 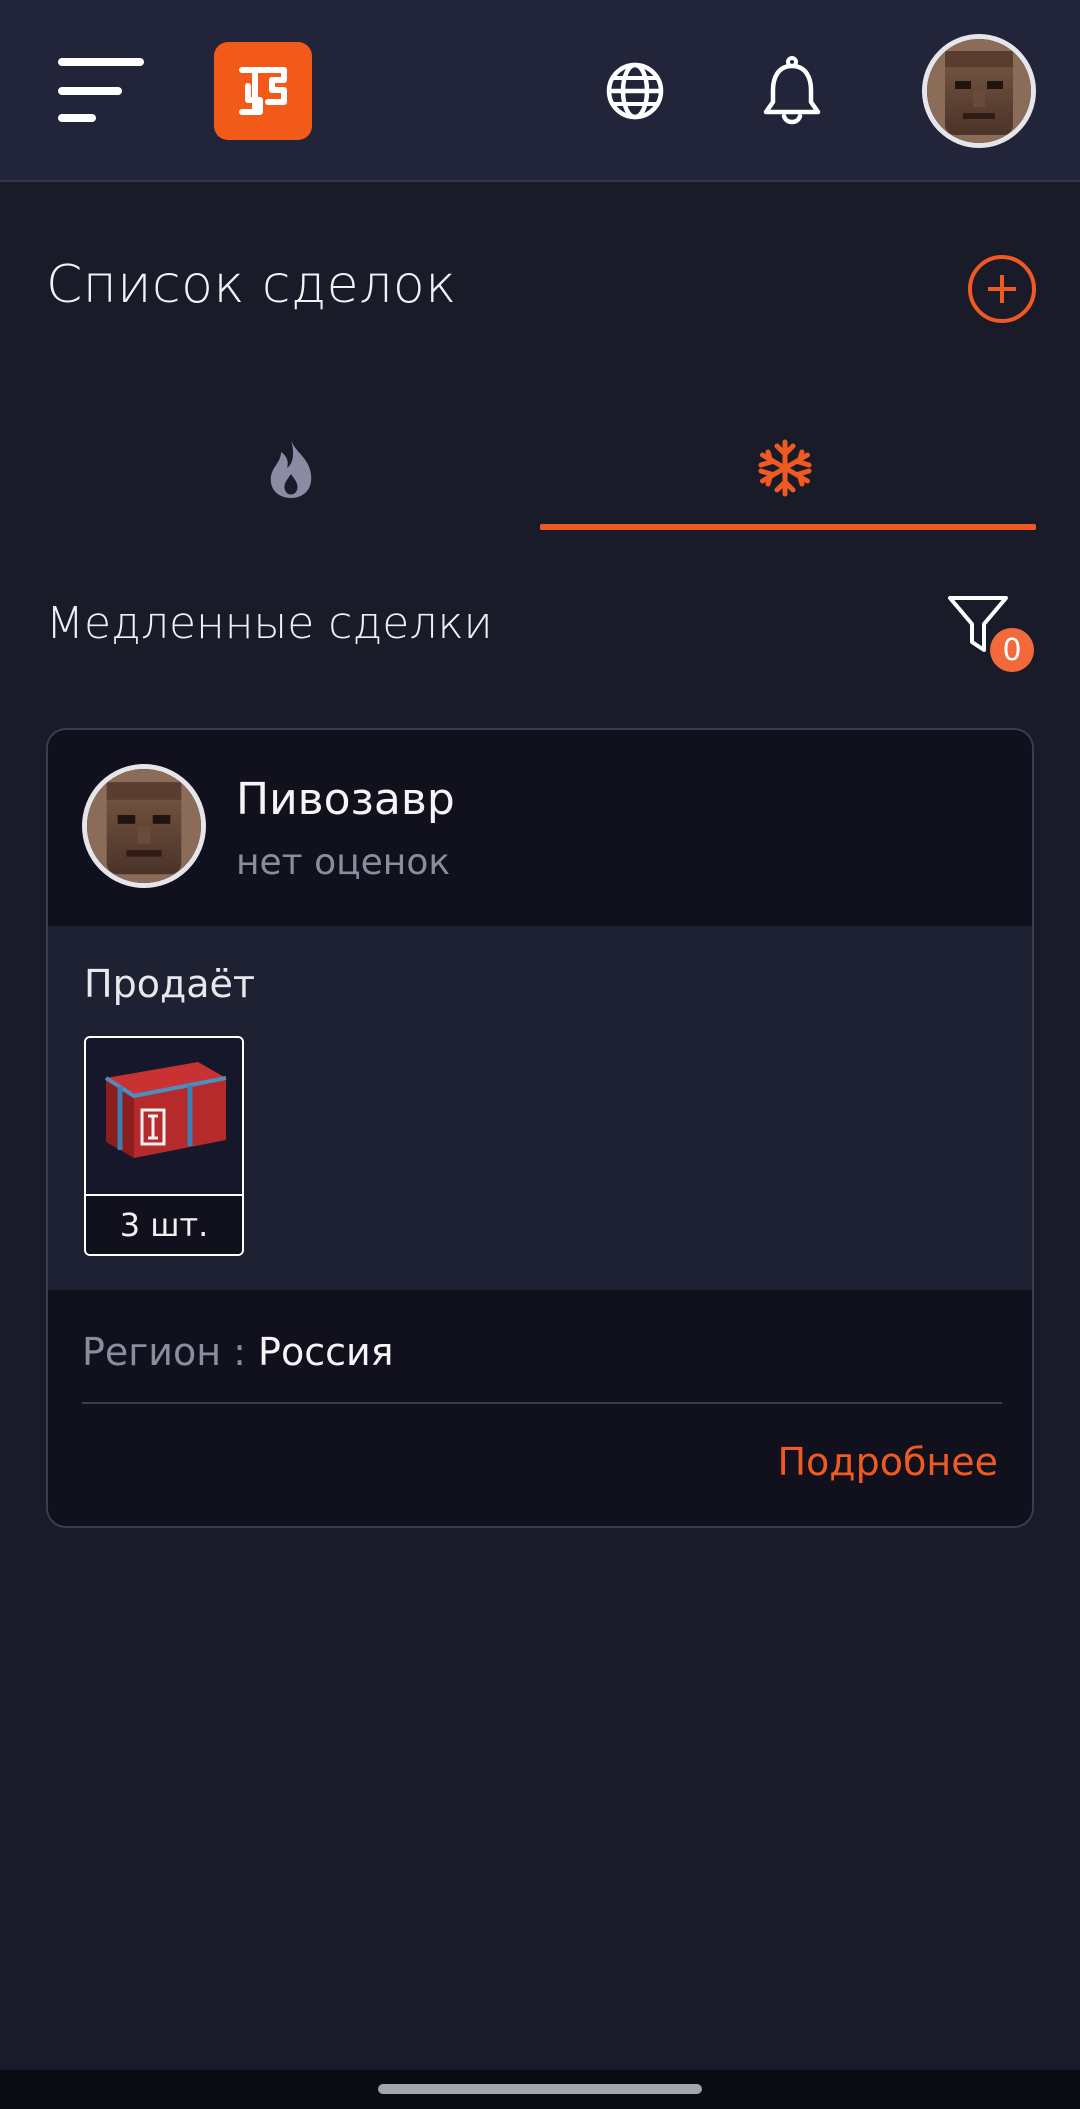 I want to click on system-navigation-bar, so click(x=540, y=2089).